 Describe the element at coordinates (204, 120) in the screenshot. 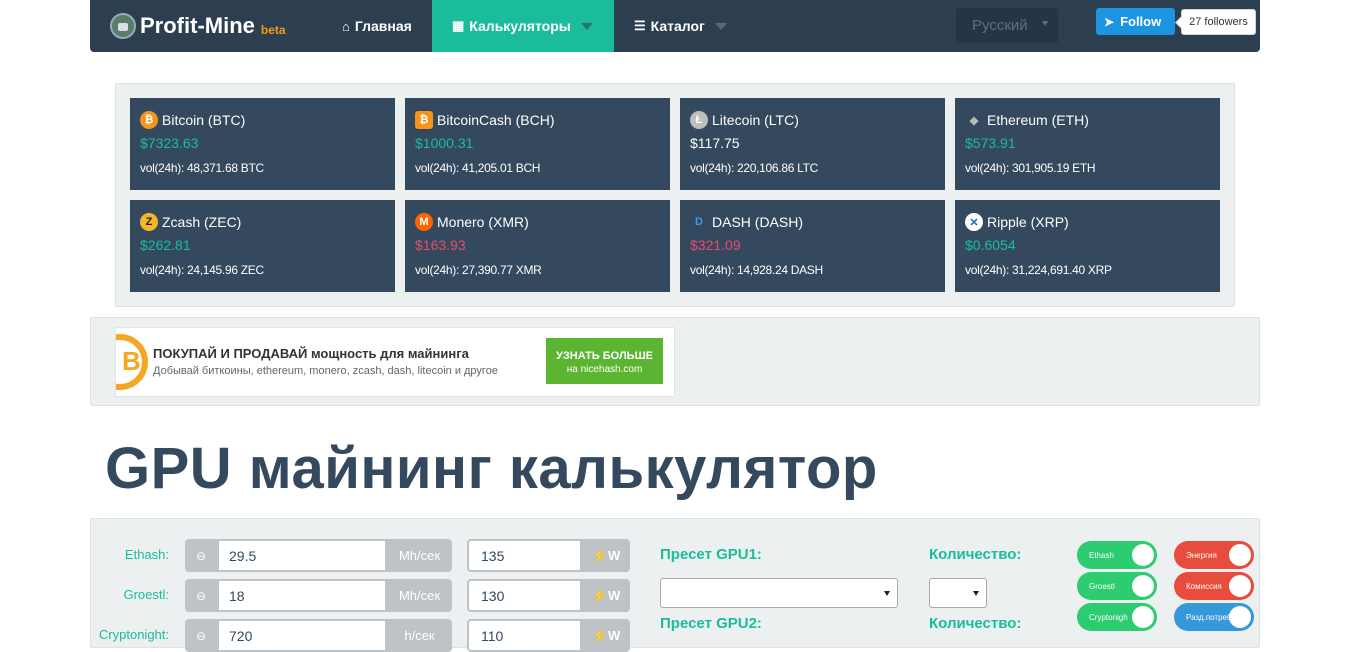

I see `coin-name: Bitcoin (BTC)` at that location.